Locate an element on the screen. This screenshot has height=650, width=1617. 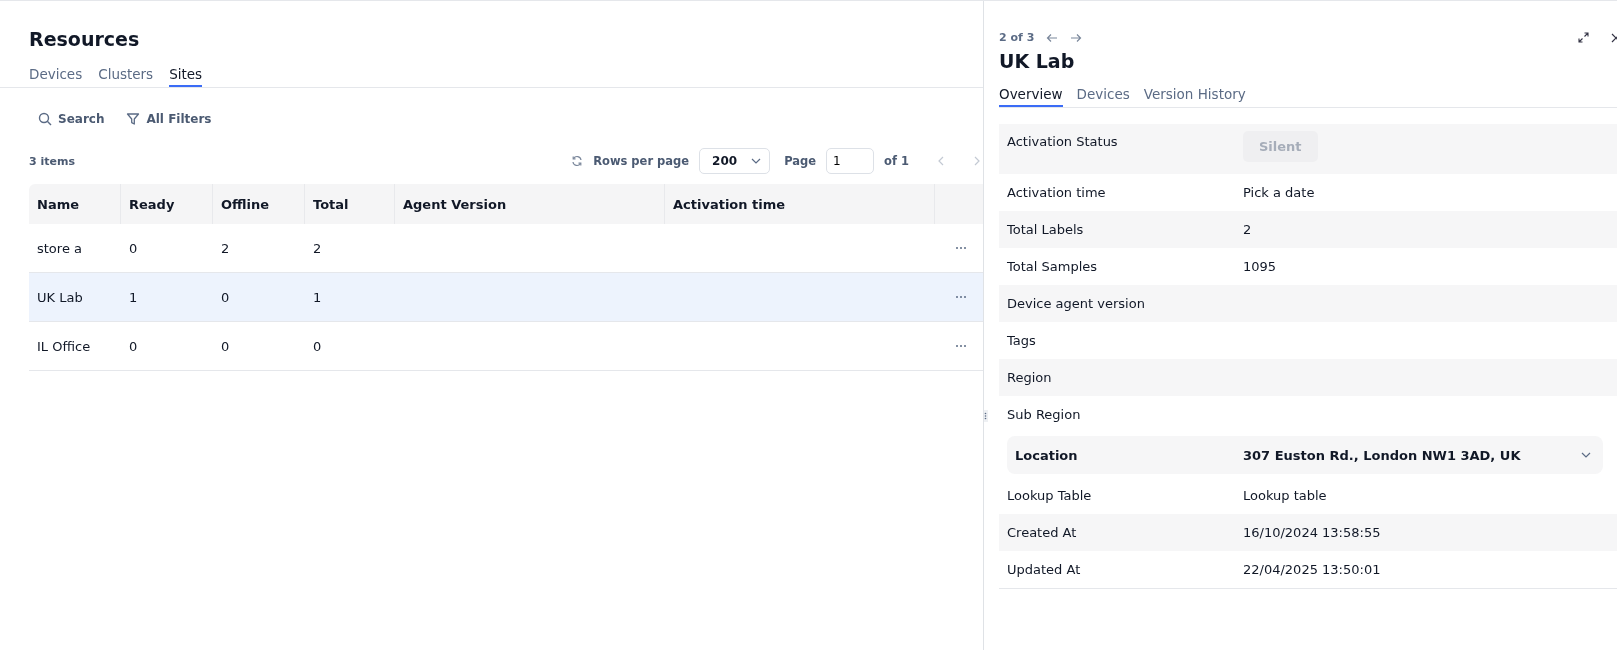
expand-icon is located at coordinates (1583, 37).